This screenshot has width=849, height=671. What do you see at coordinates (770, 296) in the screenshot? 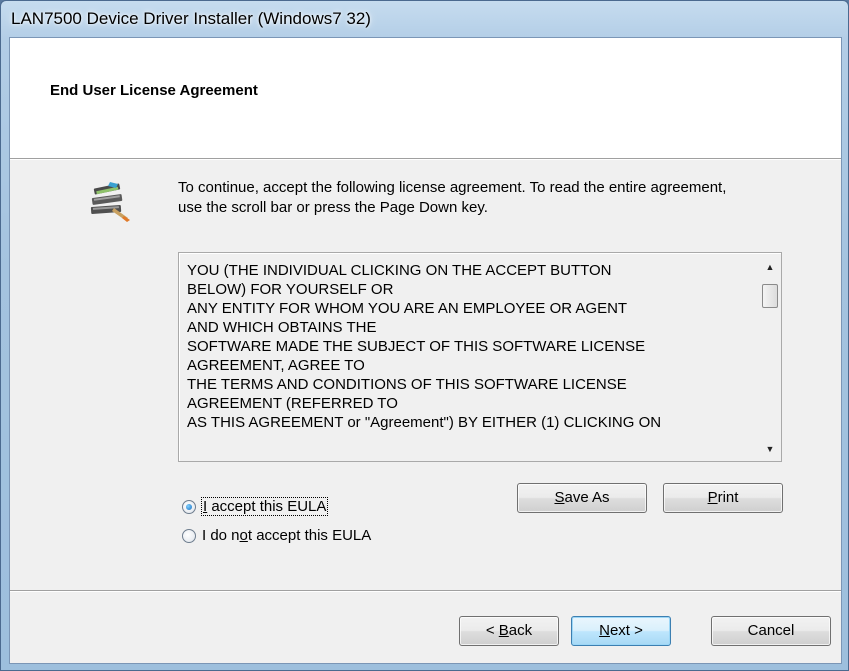
I see `scroll-thumb` at bounding box center [770, 296].